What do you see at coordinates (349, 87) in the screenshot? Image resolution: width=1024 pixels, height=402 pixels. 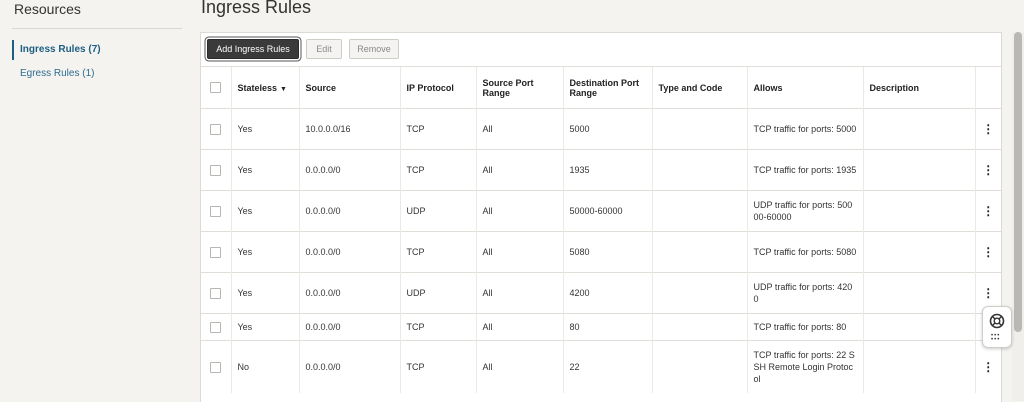 I see `header-source: Source` at bounding box center [349, 87].